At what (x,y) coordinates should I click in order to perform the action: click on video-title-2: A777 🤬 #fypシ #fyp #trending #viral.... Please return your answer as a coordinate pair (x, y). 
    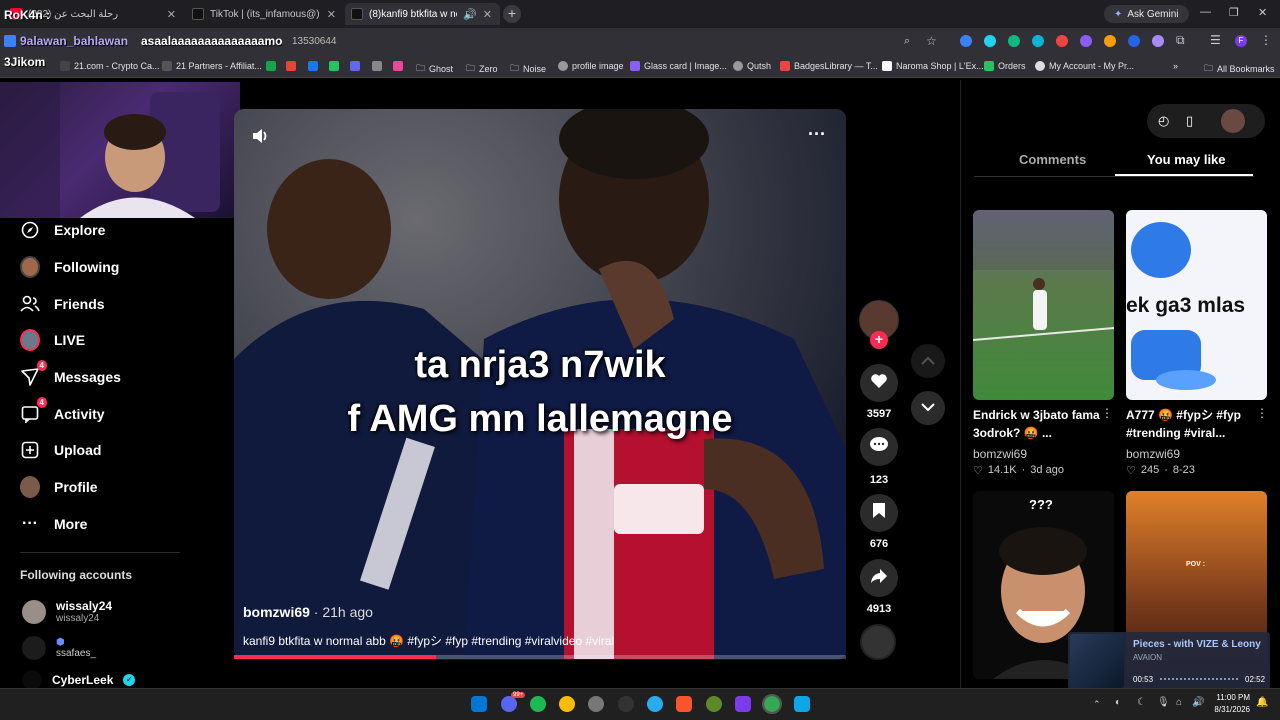
    Looking at the image, I should click on (1191, 424).